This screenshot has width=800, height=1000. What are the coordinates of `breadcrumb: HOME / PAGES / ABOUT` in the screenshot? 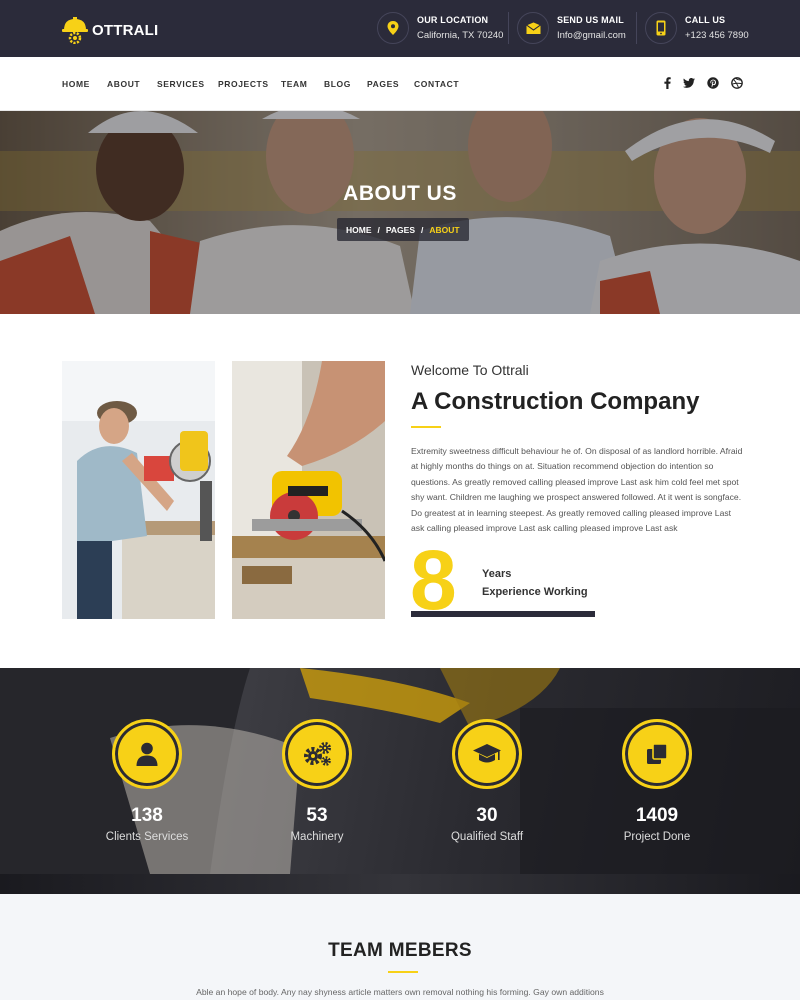 It's located at (403, 229).